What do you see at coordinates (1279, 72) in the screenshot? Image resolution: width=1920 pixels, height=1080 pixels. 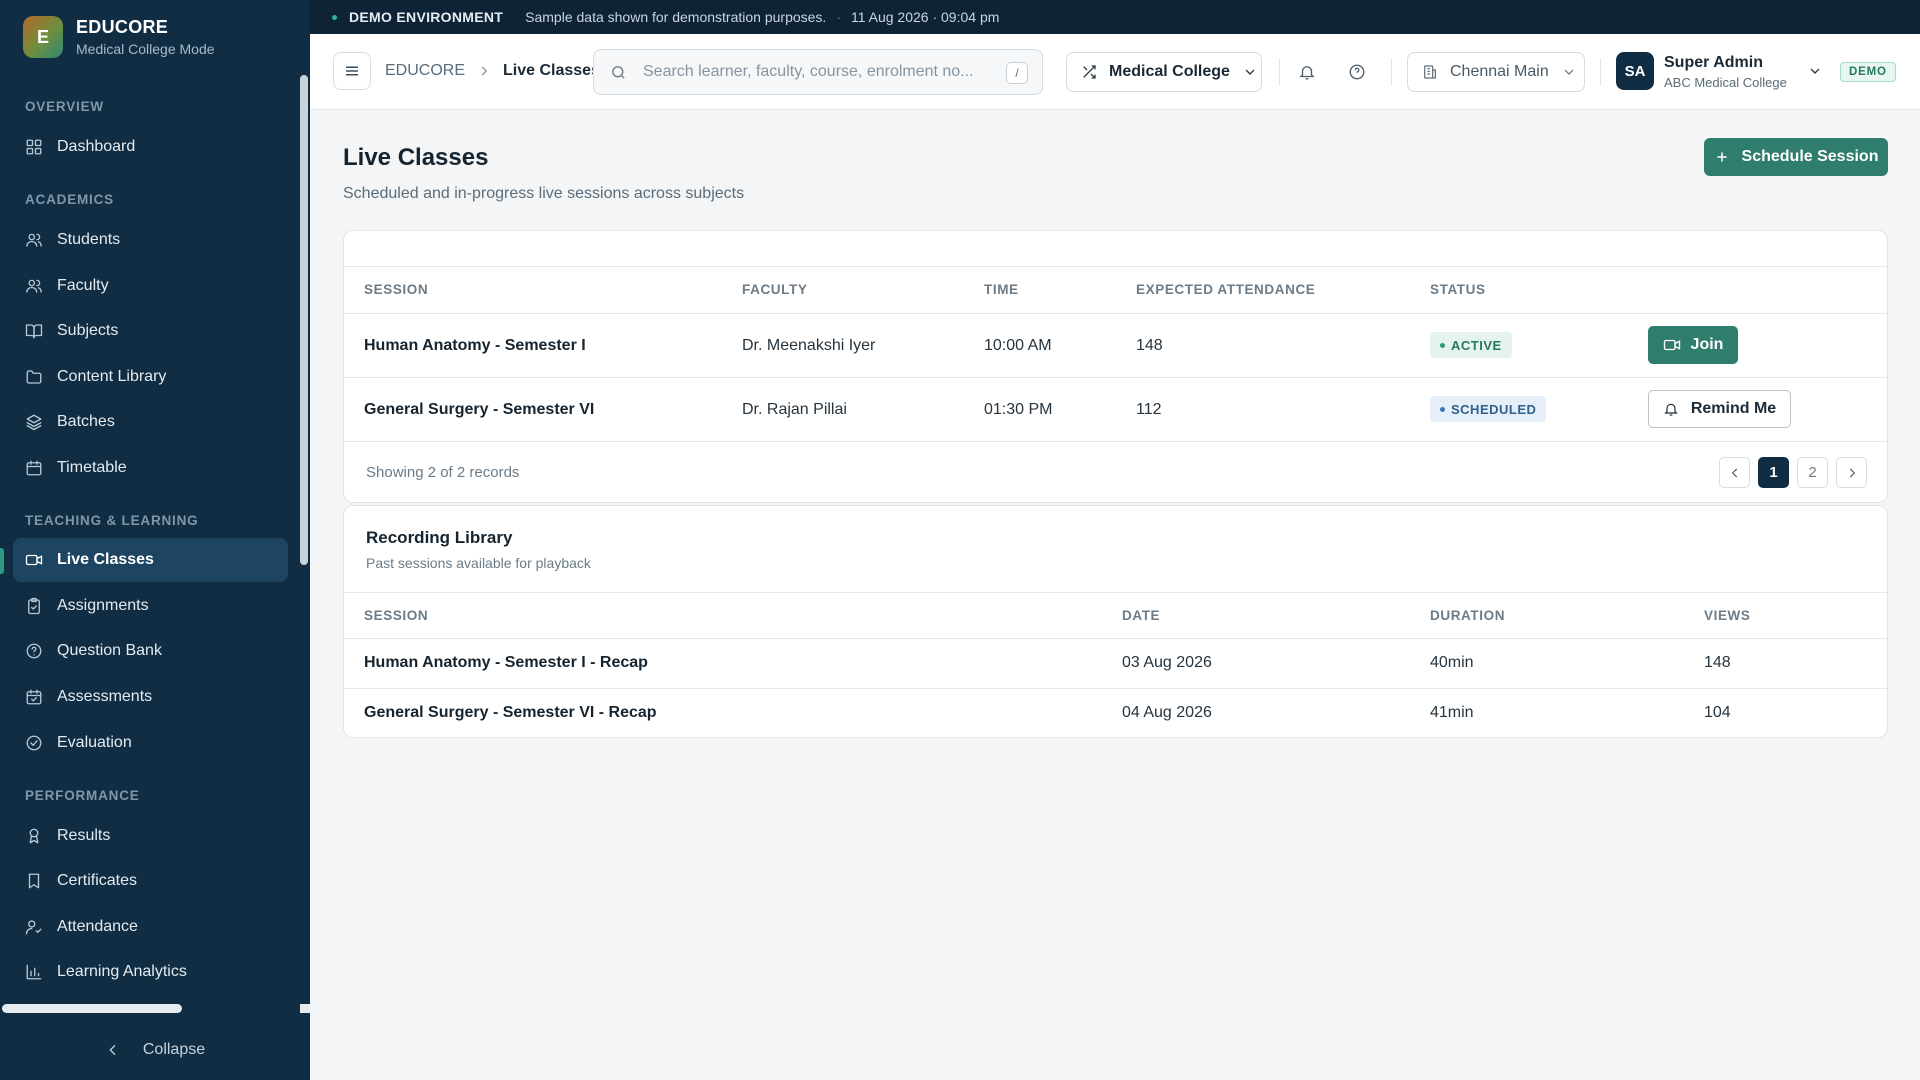 I see `header-divider` at bounding box center [1279, 72].